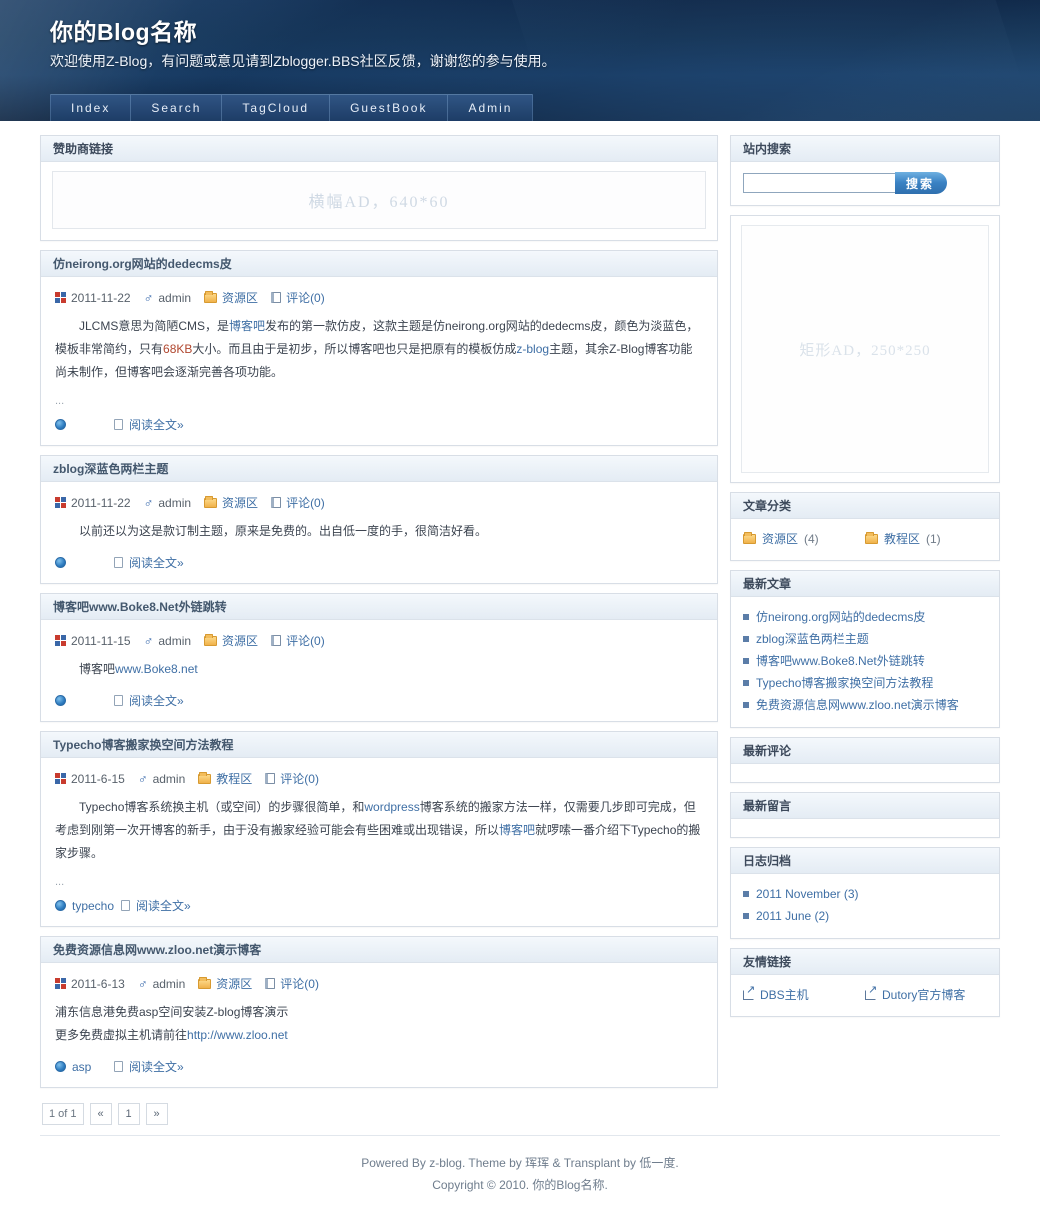 The image size is (1040, 1210). I want to click on categories-panel: 文章分类 资源区 (4) 教程区 (1), so click(865, 526).